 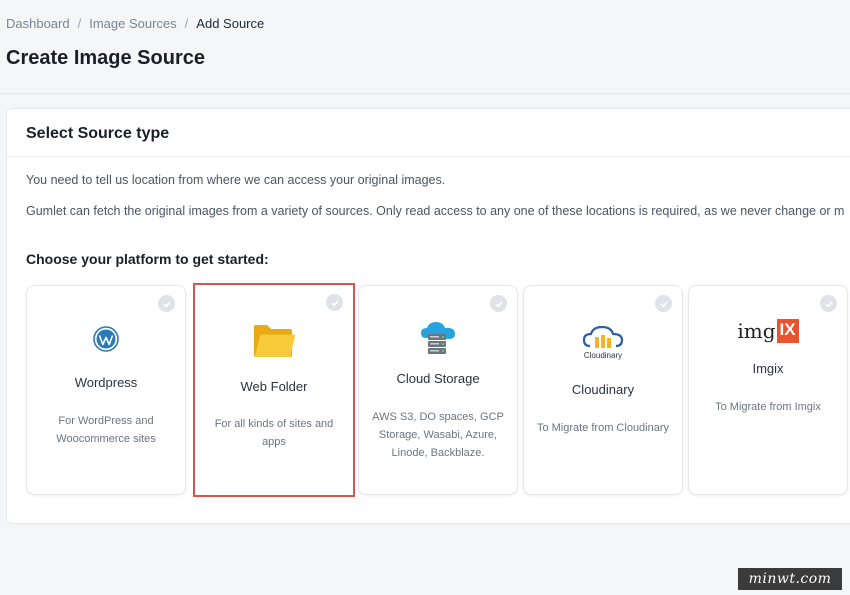 I want to click on choose-platform-label: Choose your platform to get started:, so click(x=147, y=259).